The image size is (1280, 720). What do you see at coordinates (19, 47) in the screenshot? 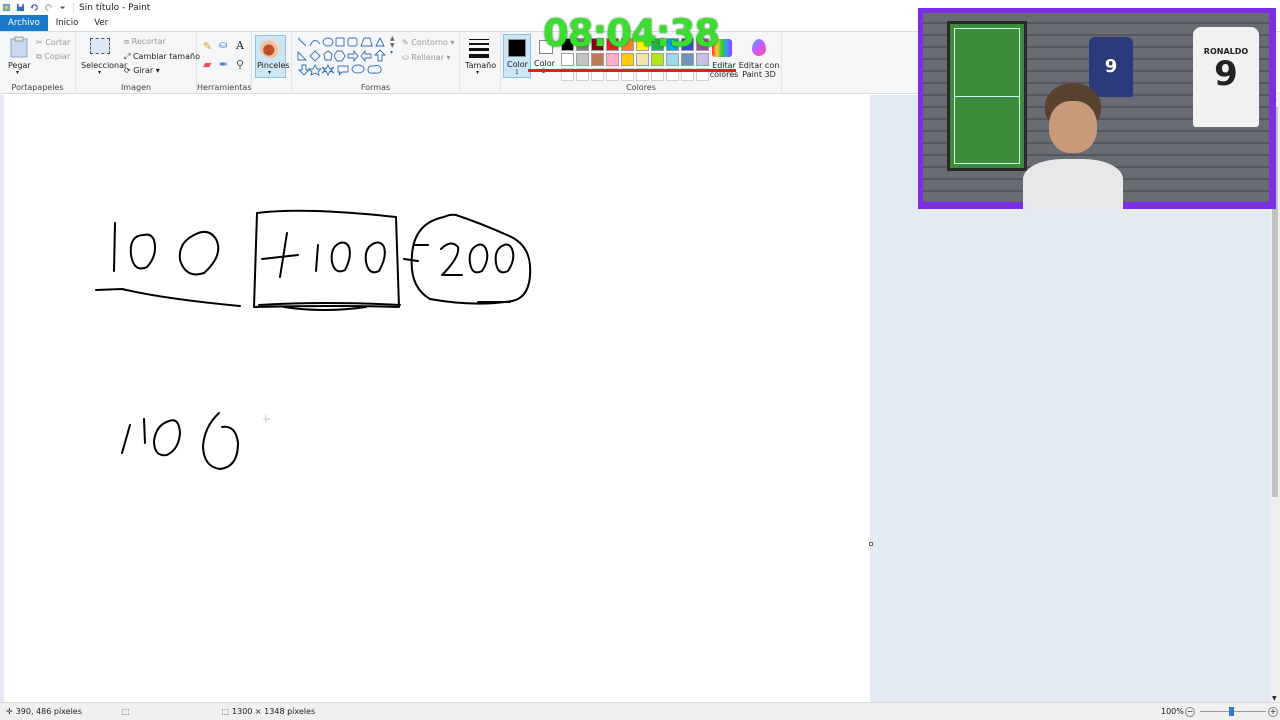
I see `clipboard-icon` at bounding box center [19, 47].